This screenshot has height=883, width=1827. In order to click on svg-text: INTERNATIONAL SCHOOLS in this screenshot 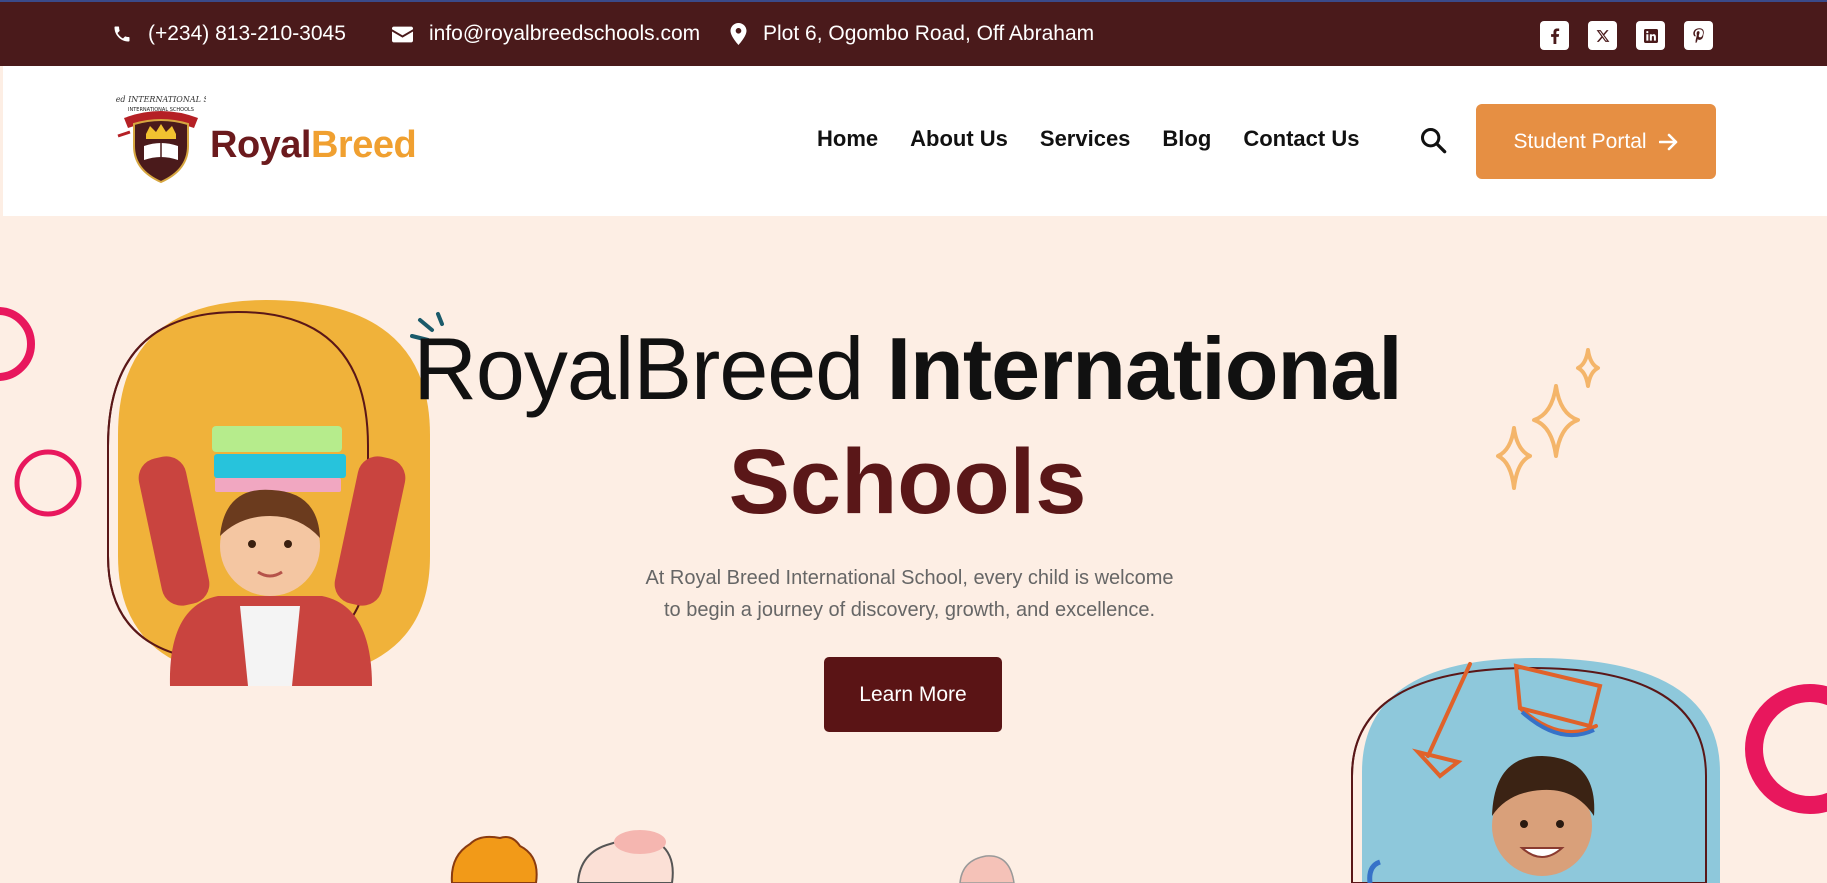, I will do `click(161, 110)`.